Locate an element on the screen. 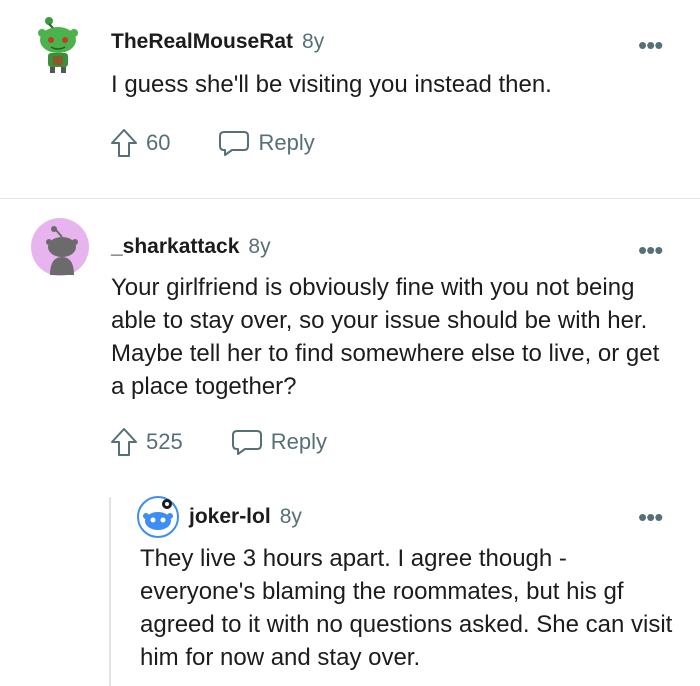 This screenshot has width=700, height=686. comment-meta: _sharkattack 8y is located at coordinates (191, 247).